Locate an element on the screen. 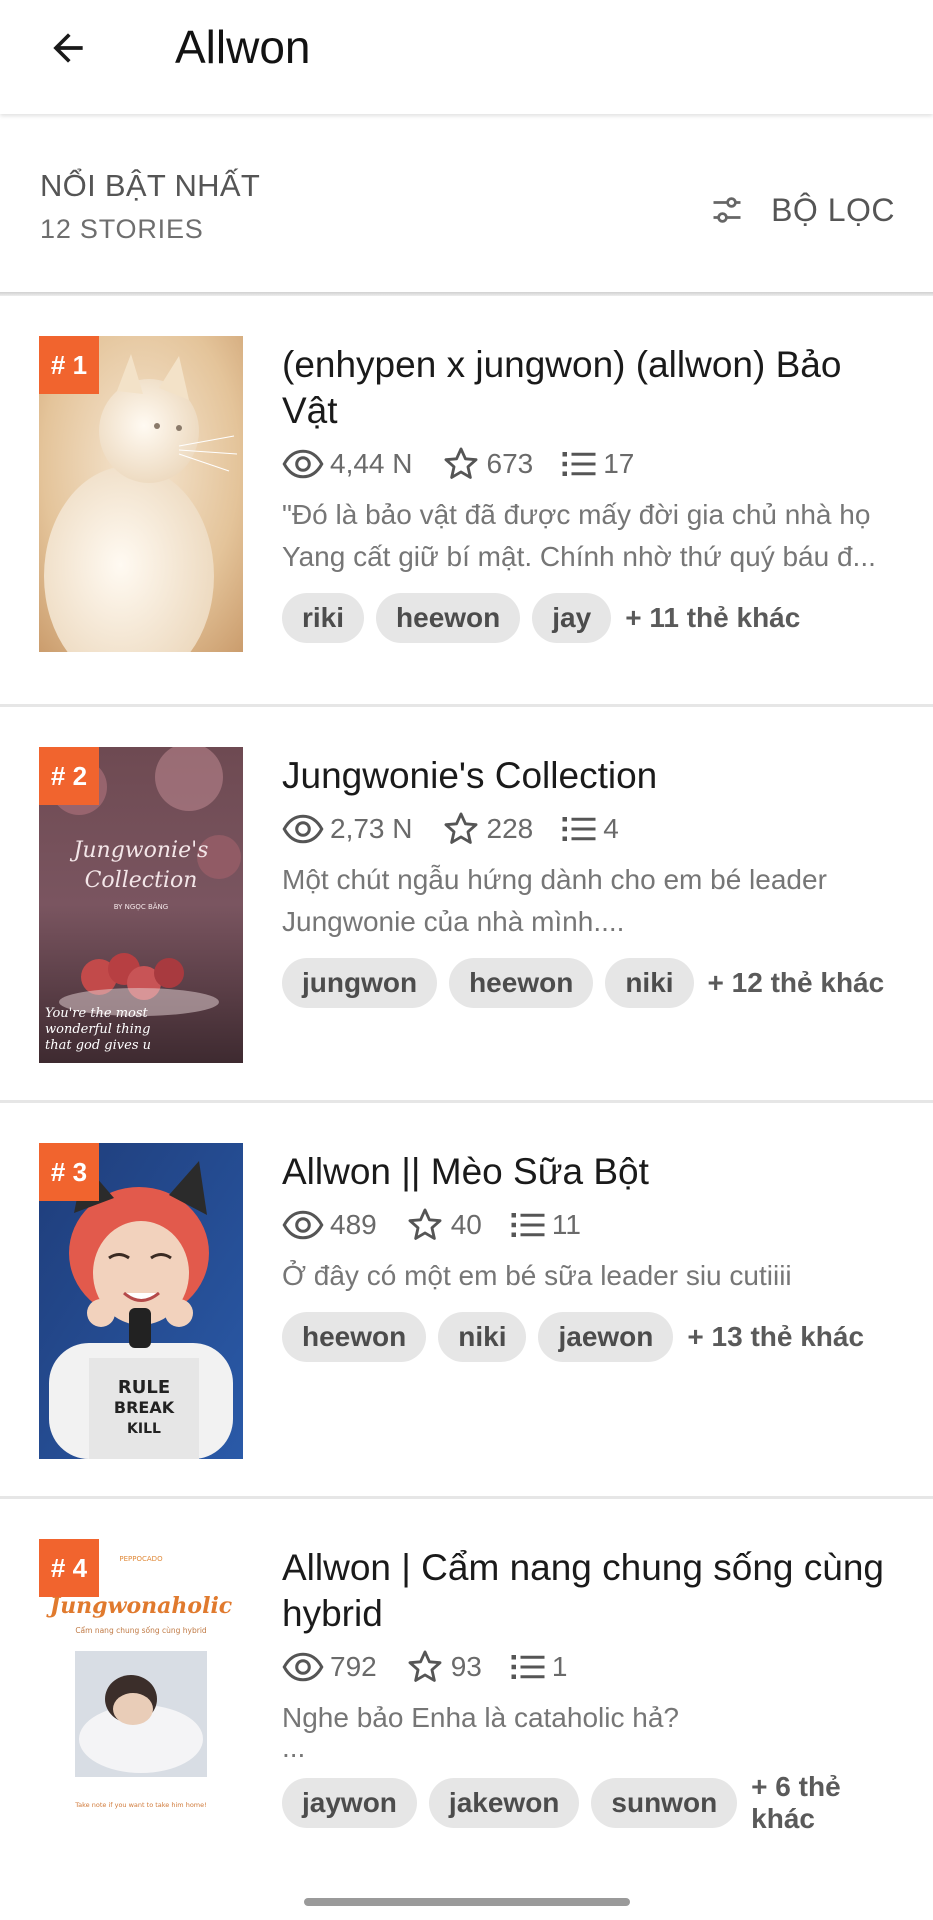 This screenshot has height=1920, width=933. votes-stat: 93 is located at coordinates (443, 1667).